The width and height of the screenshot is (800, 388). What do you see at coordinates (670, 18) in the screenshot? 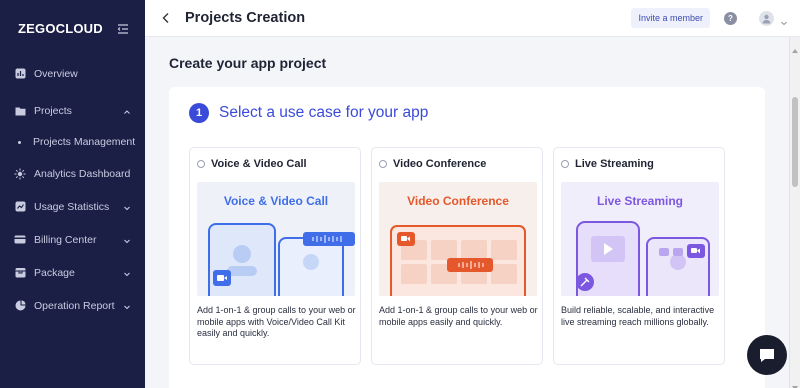
I see `invite-member-button: Invite a member` at bounding box center [670, 18].